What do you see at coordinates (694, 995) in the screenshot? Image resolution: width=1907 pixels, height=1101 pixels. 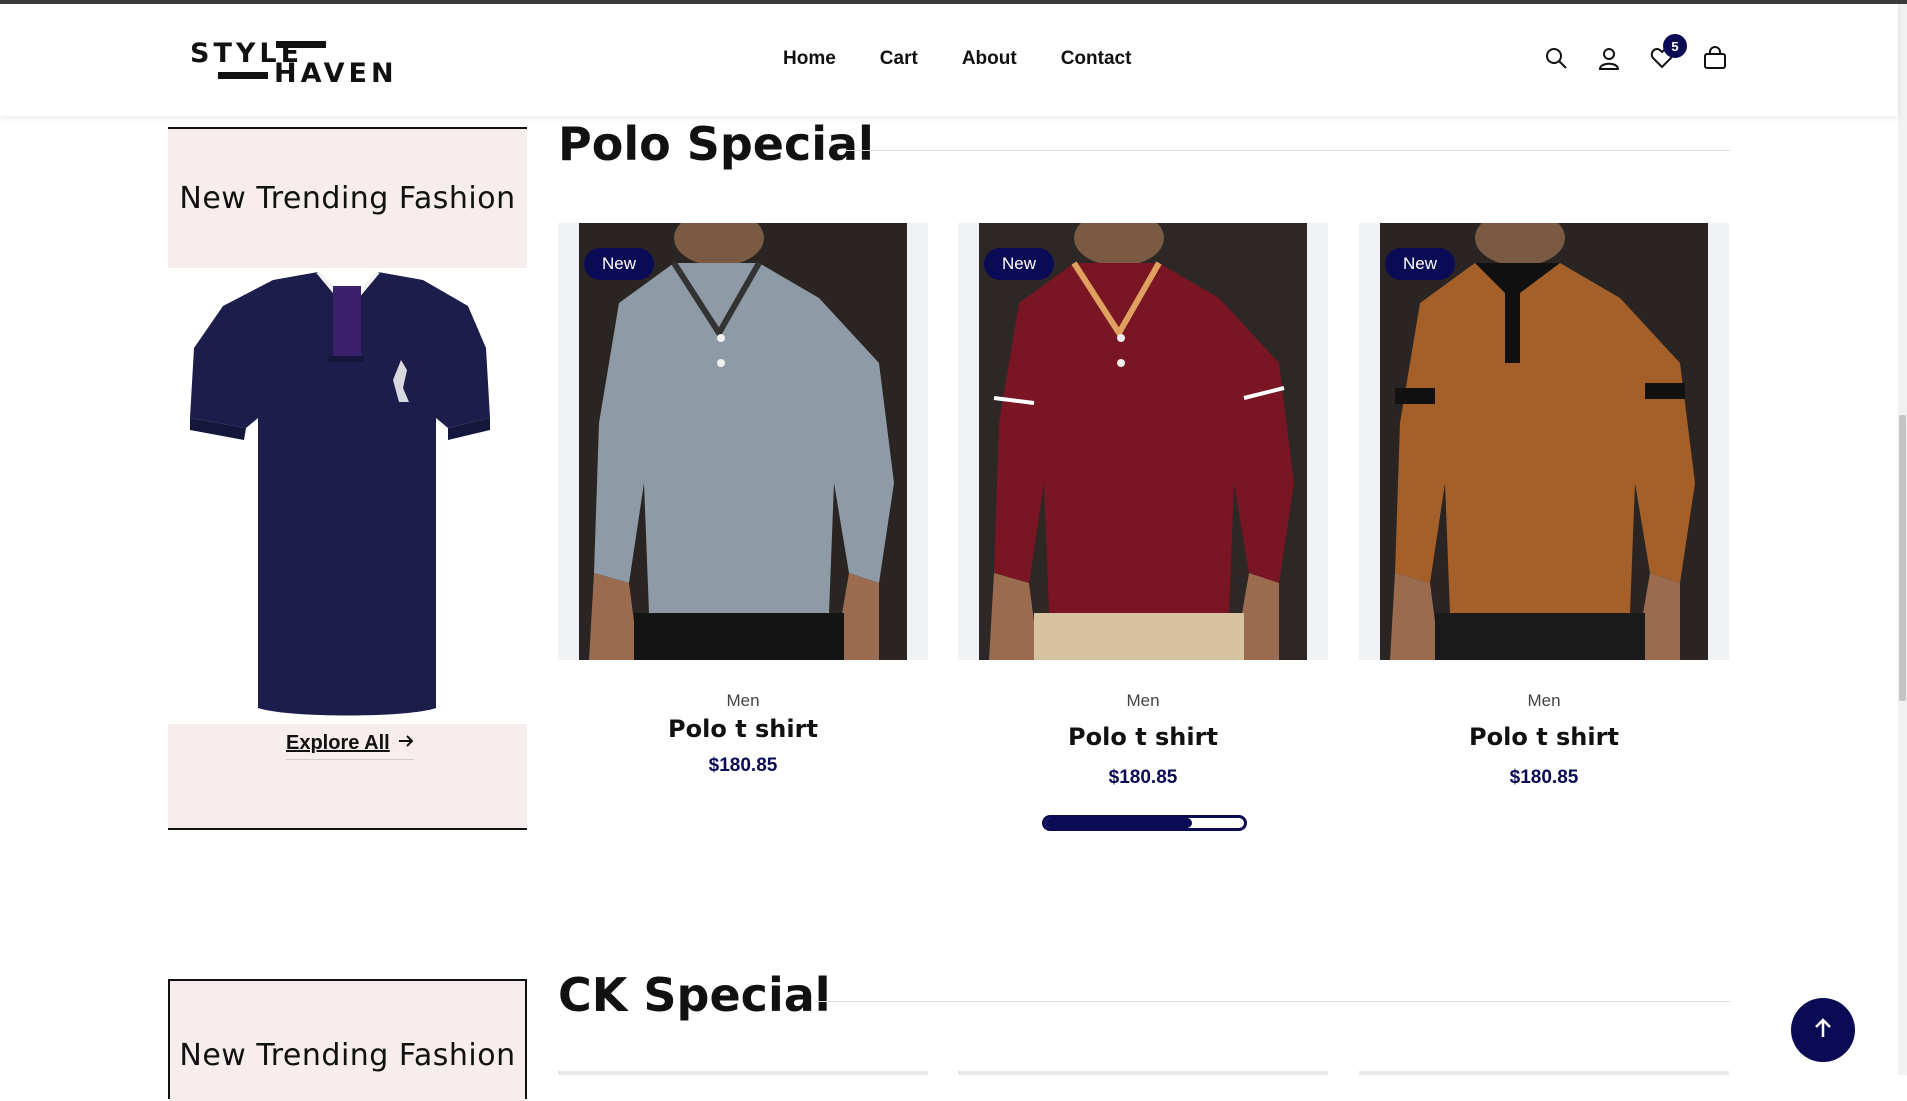 I see `section-title-ck: CK Special` at bounding box center [694, 995].